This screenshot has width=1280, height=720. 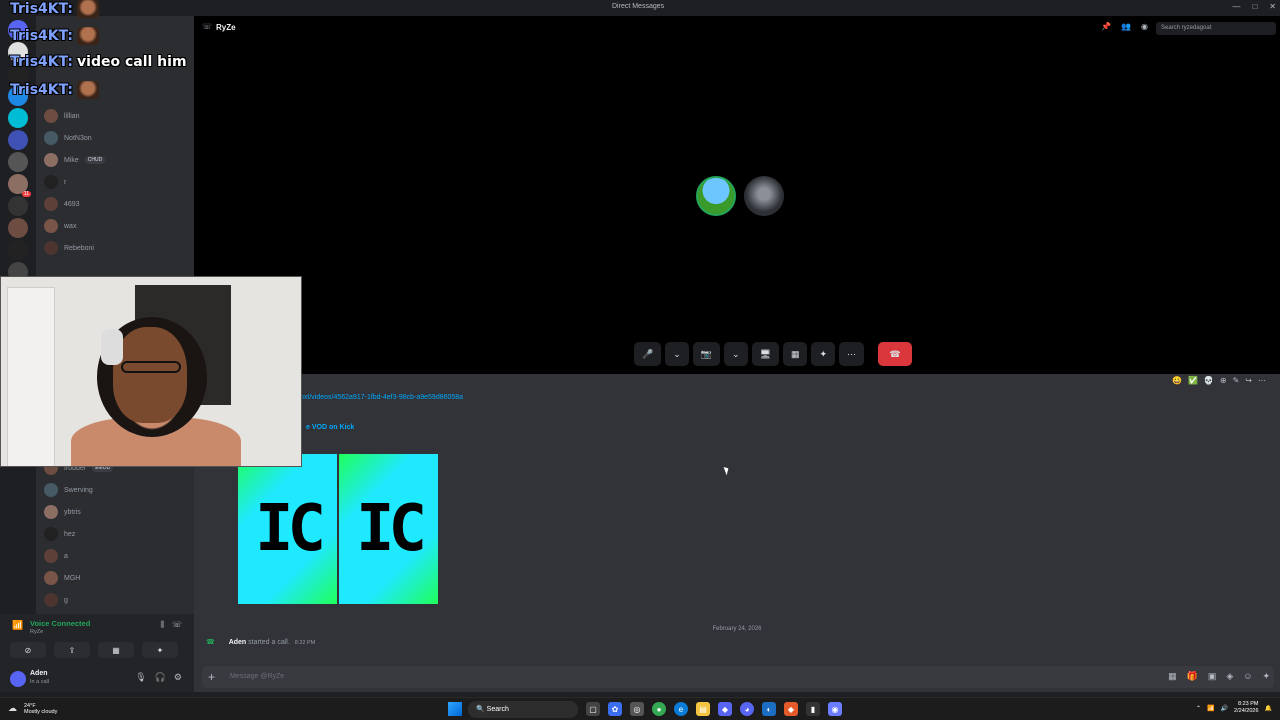 I want to click on chevron-up-icon: ⌃, so click(x=1198, y=708).